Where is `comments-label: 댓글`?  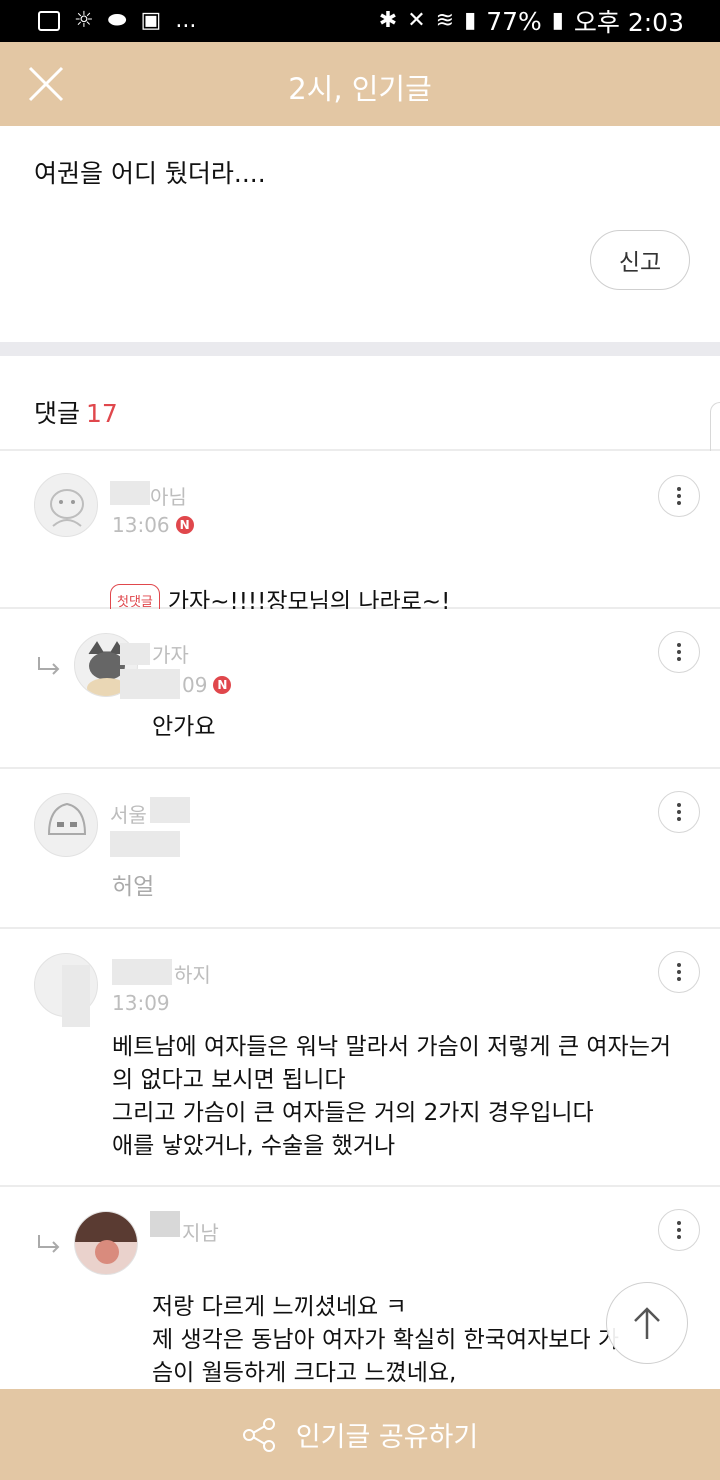 comments-label: 댓글 is located at coordinates (57, 413).